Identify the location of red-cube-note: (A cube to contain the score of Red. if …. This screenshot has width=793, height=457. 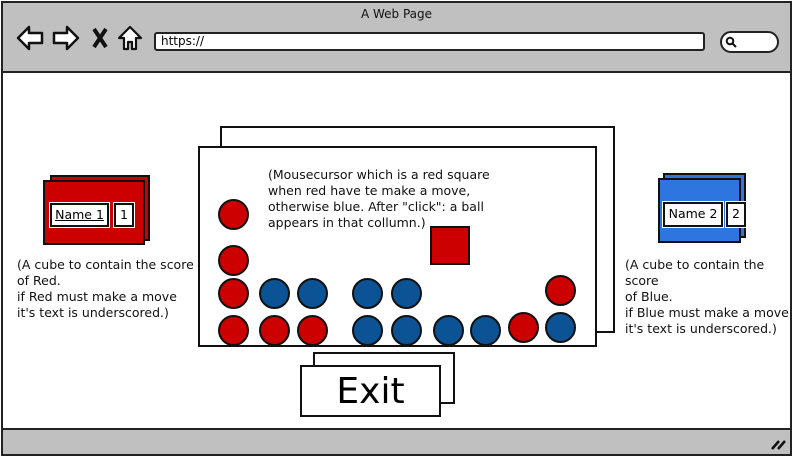
(105, 288).